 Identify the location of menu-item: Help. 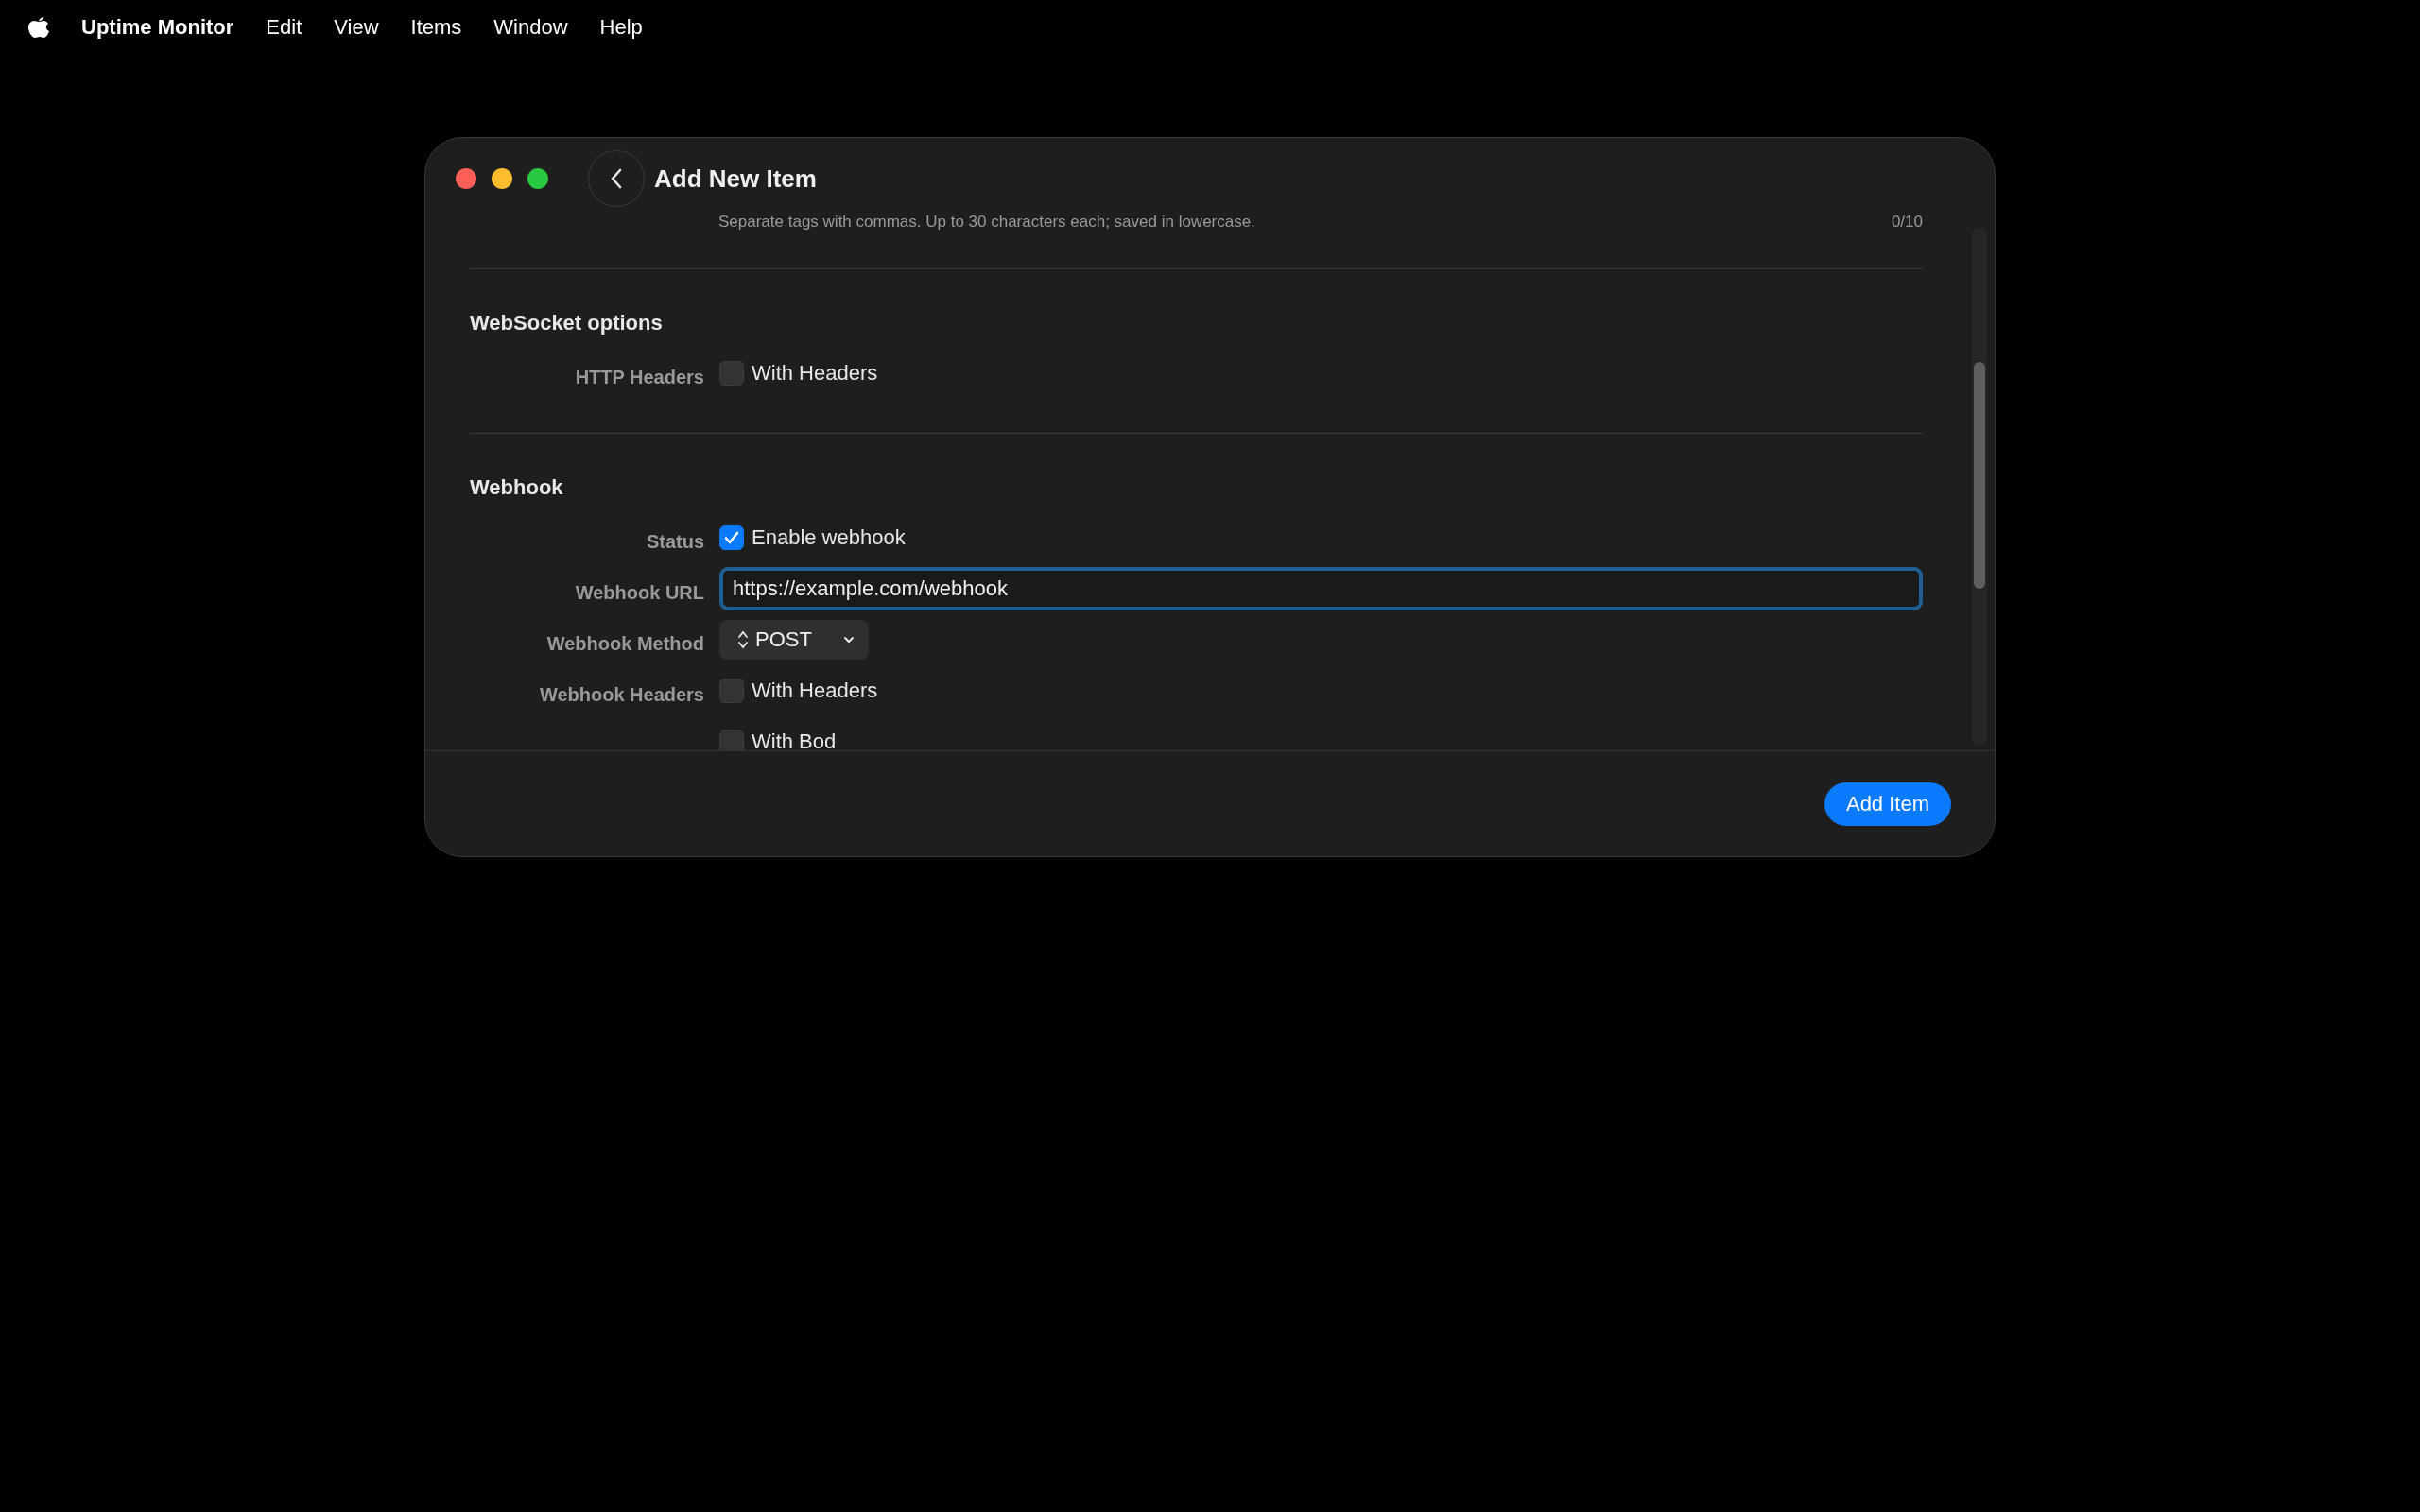
(621, 26).